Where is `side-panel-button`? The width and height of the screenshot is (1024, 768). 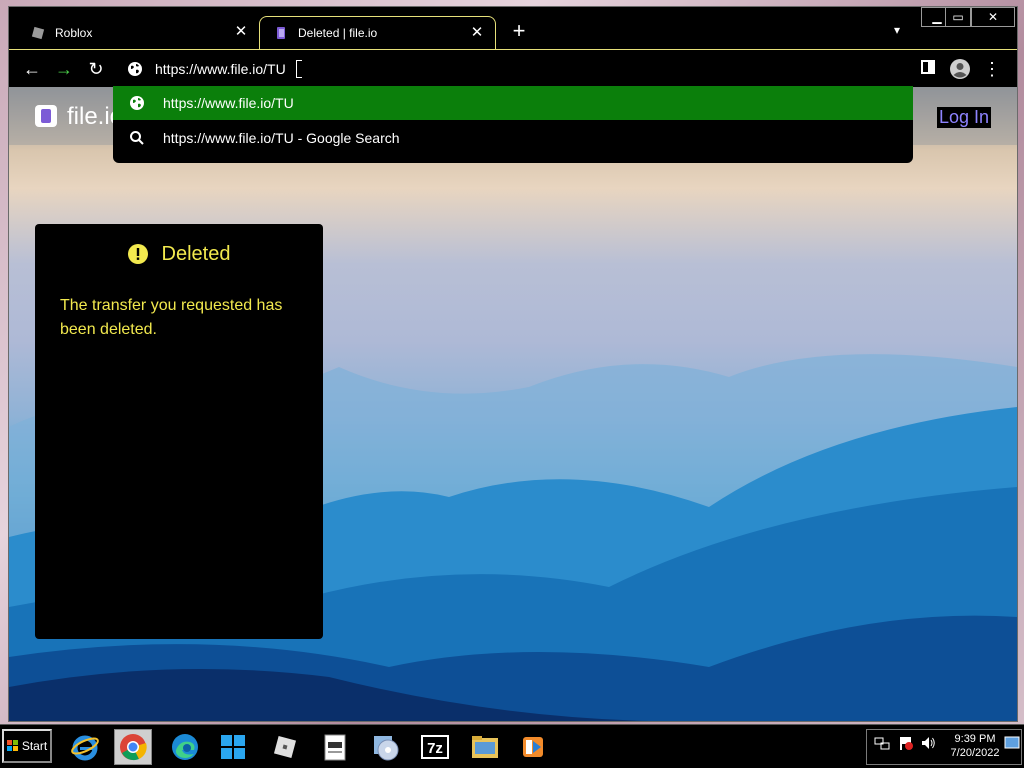
side-panel-button is located at coordinates (928, 69).